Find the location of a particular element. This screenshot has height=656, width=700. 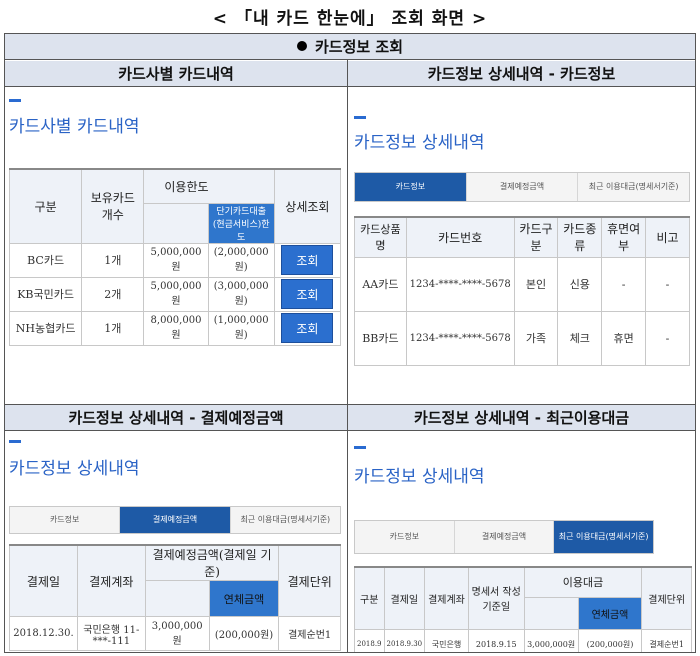

col-product: 카드상품명 is located at coordinates (380, 237).